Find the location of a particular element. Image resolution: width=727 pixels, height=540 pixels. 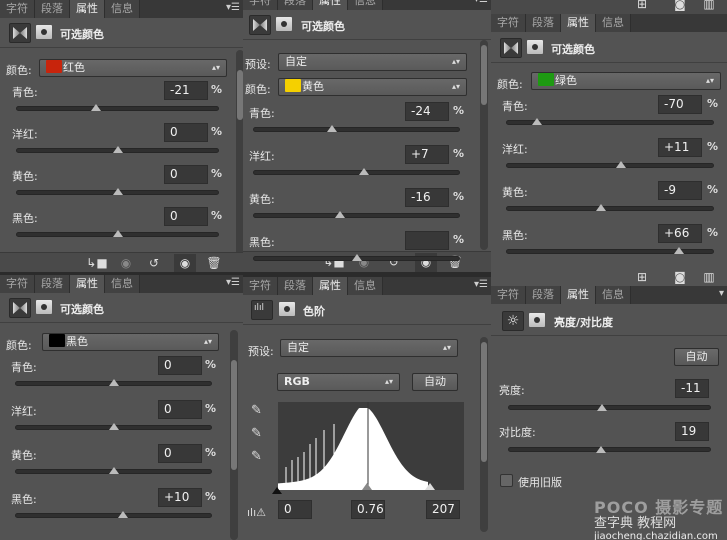

use-legacy-checkbox is located at coordinates (506, 480).